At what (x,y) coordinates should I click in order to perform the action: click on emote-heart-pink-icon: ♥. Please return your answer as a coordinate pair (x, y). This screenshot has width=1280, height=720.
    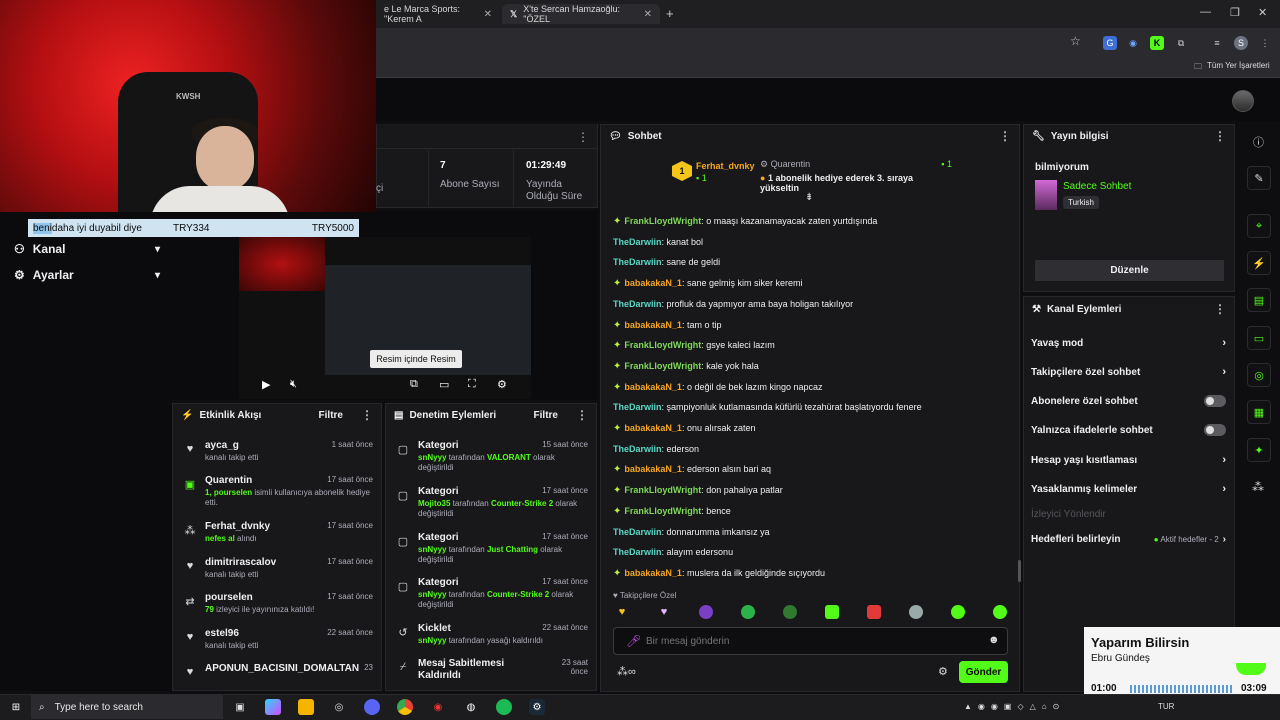
    Looking at the image, I should click on (664, 612).